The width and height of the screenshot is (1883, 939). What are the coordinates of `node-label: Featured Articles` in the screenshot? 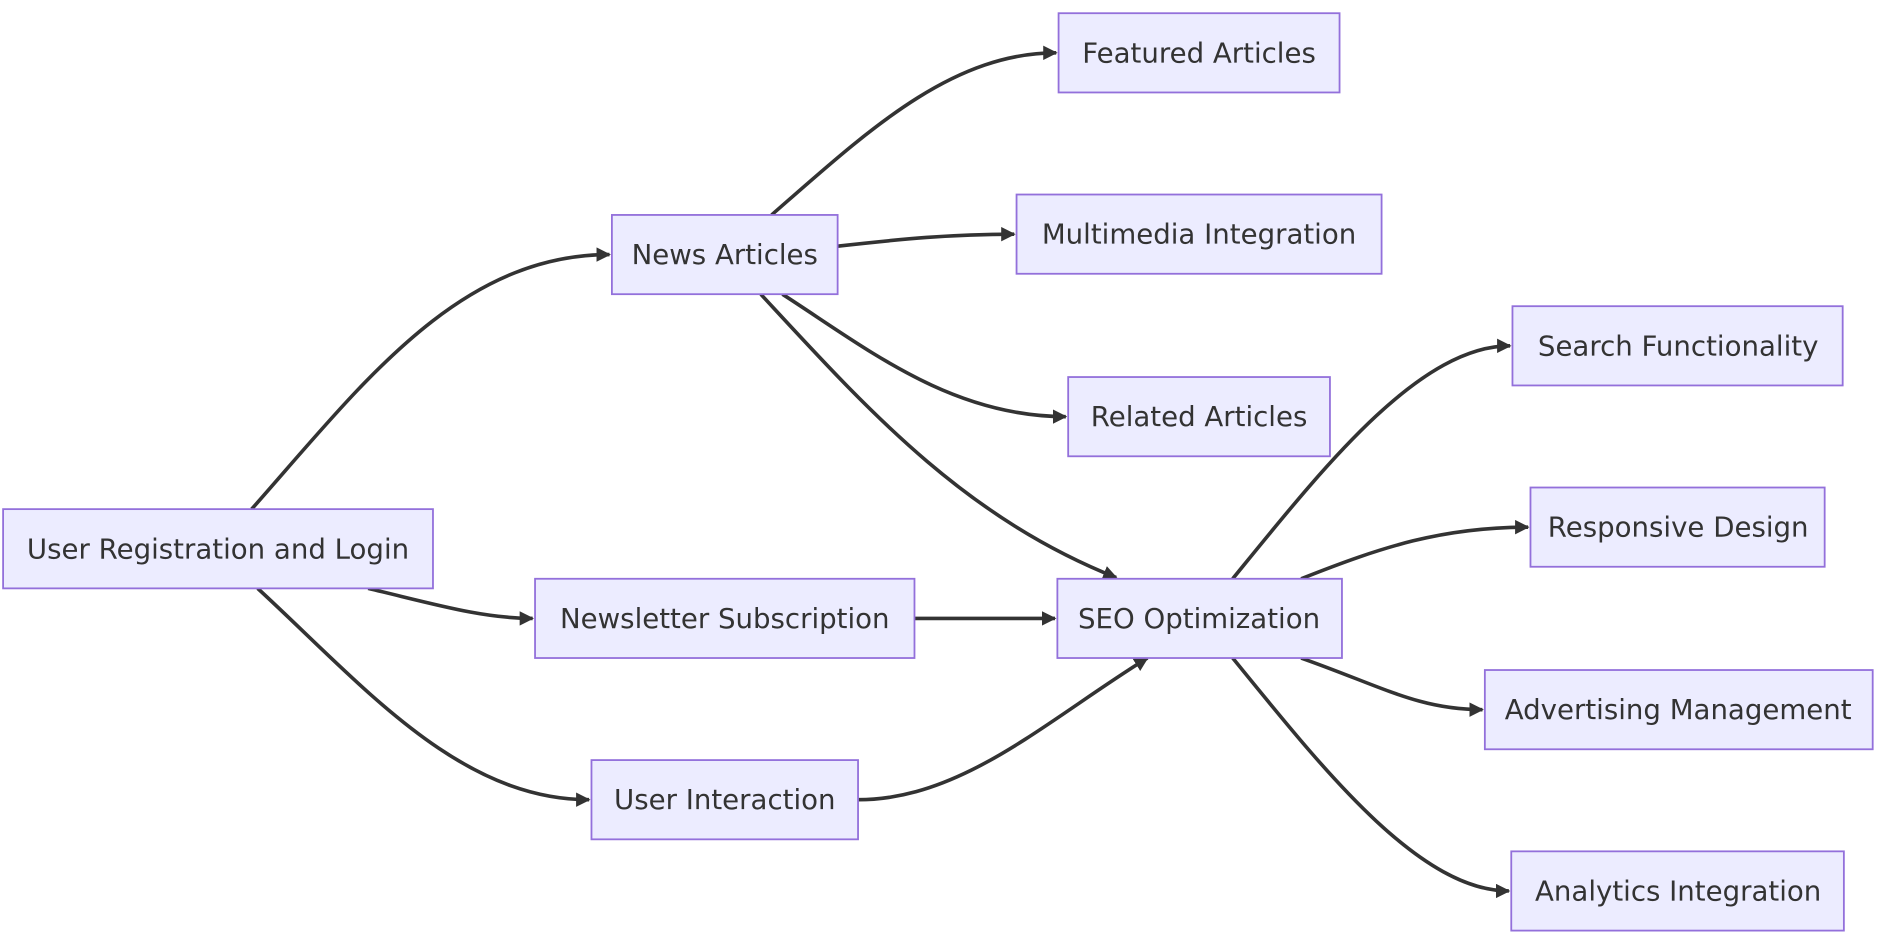 It's located at (1199, 52).